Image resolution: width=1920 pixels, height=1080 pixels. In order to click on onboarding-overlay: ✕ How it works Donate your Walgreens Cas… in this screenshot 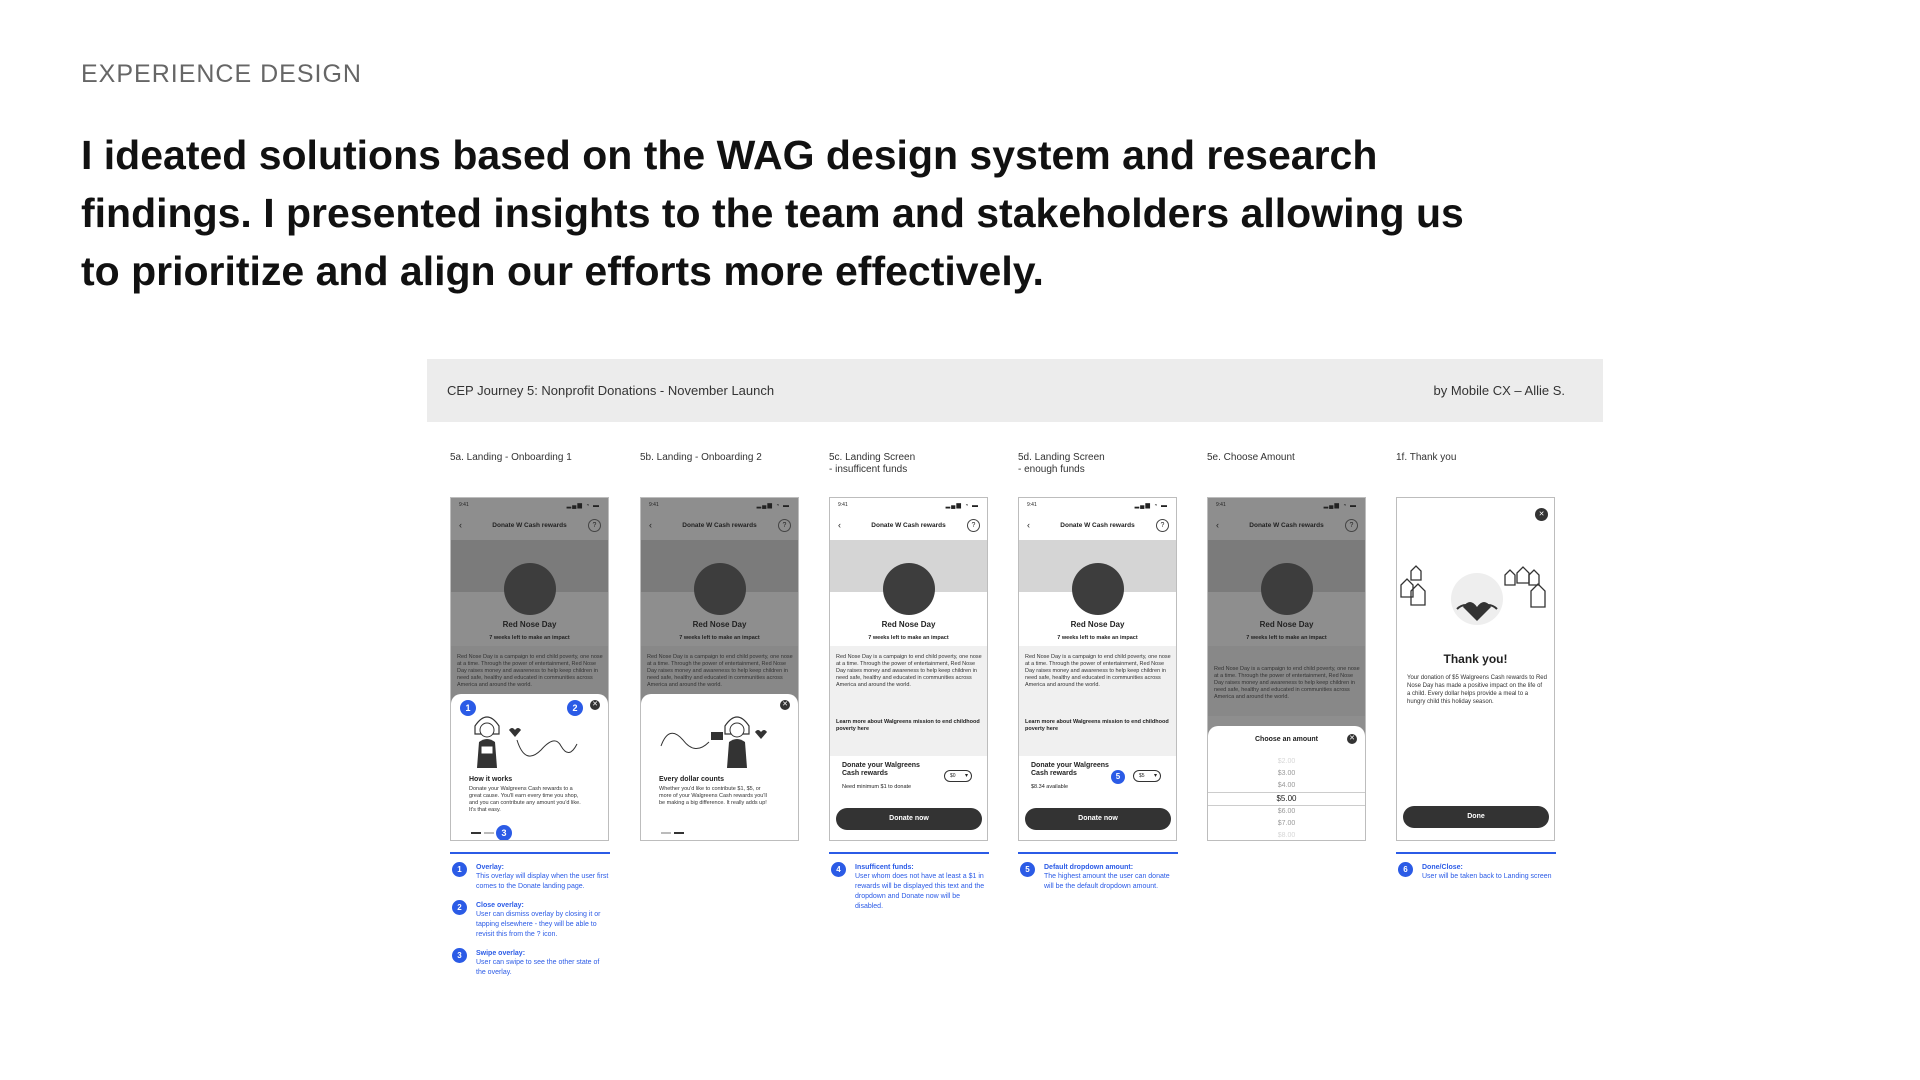, I will do `click(529, 767)`.